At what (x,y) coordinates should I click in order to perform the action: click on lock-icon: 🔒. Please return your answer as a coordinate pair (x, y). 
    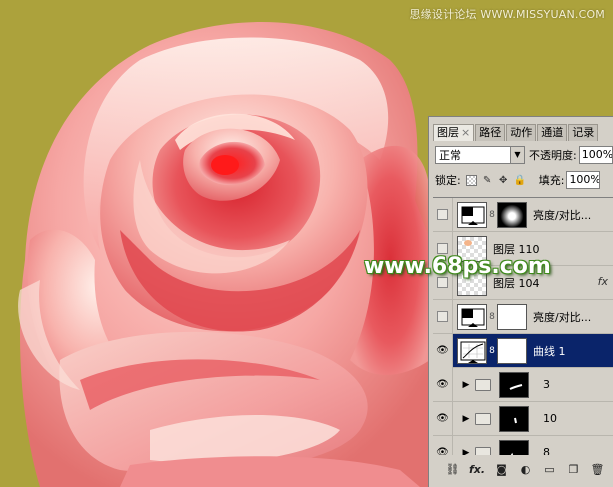
    Looking at the image, I should click on (520, 180).